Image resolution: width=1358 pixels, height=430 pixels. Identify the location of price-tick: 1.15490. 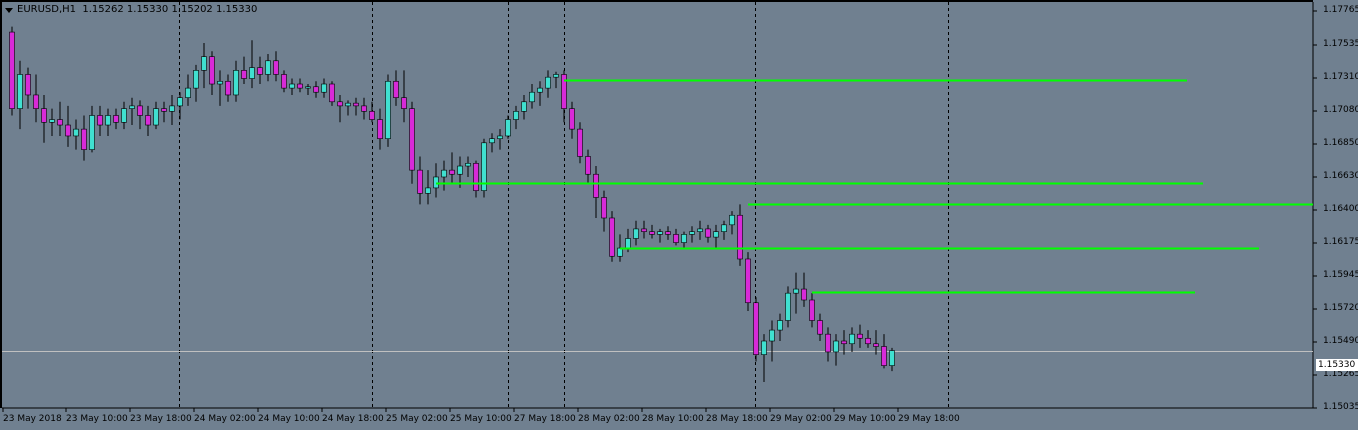
(1340, 341).